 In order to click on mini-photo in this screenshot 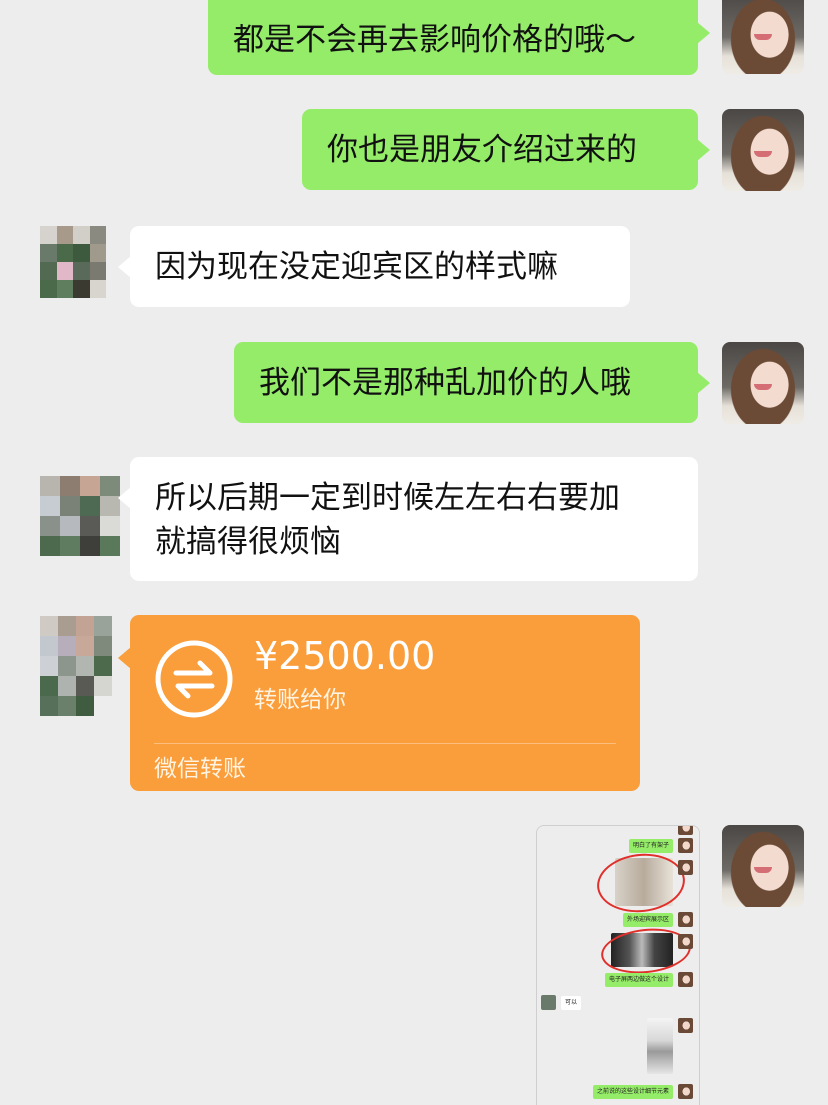, I will do `click(660, 1046)`.